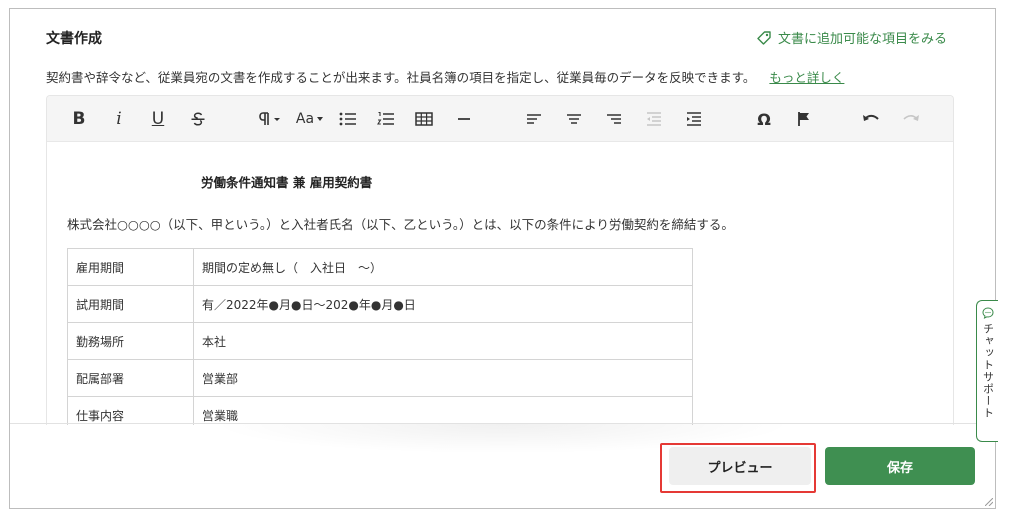 The image size is (1012, 522). Describe the element at coordinates (738, 468) in the screenshot. I see `highlight-box` at that location.